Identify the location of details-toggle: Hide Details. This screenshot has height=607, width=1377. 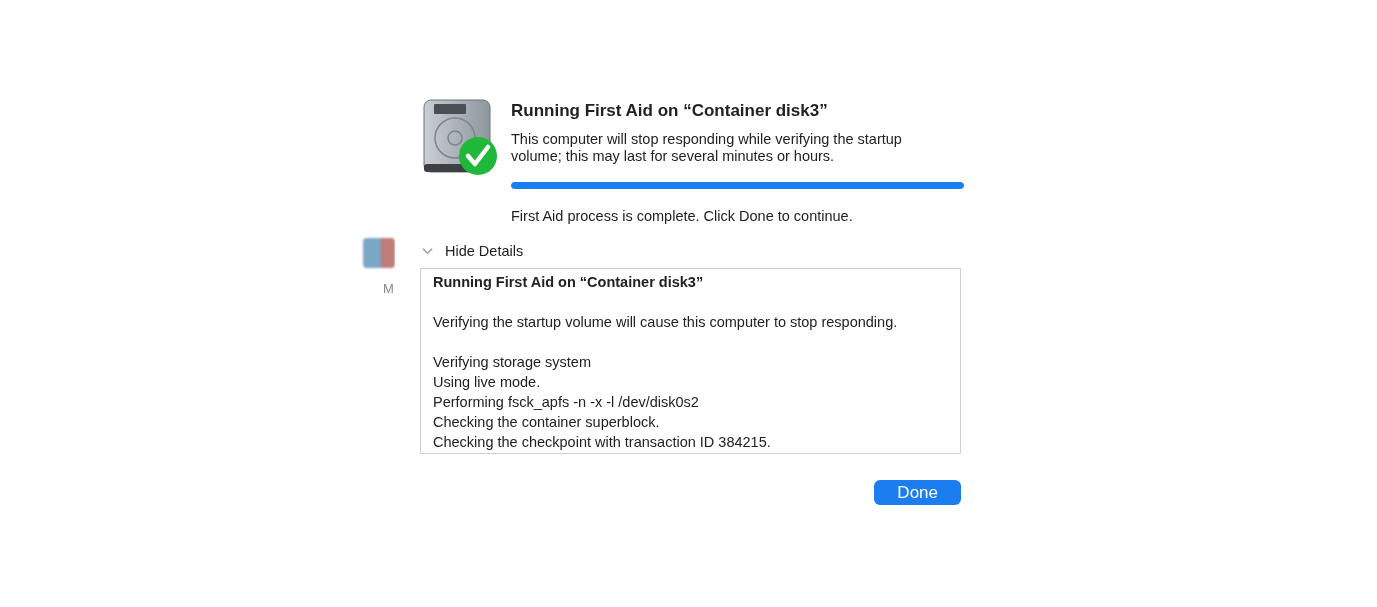
(708, 251).